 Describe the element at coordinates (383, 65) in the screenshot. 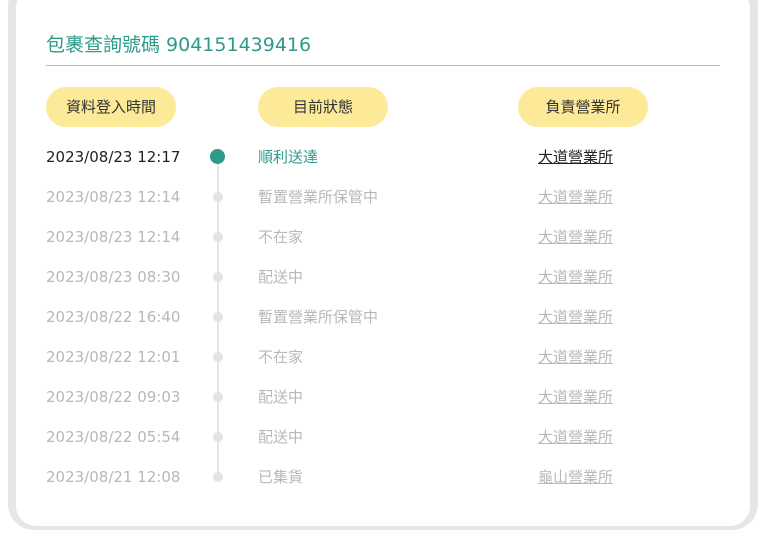

I see `title-divider` at that location.